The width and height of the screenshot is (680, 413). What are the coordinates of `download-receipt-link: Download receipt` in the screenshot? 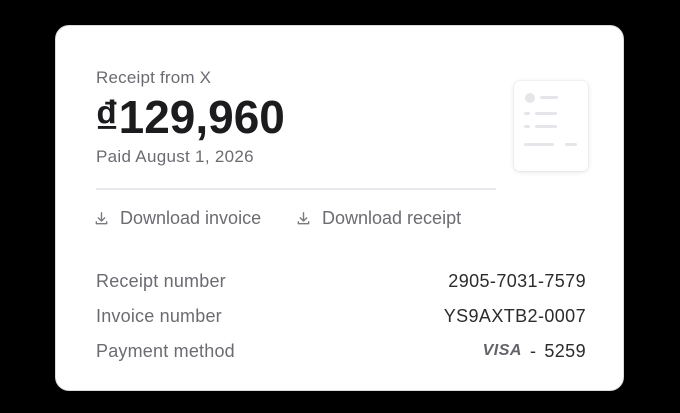 It's located at (378, 218).